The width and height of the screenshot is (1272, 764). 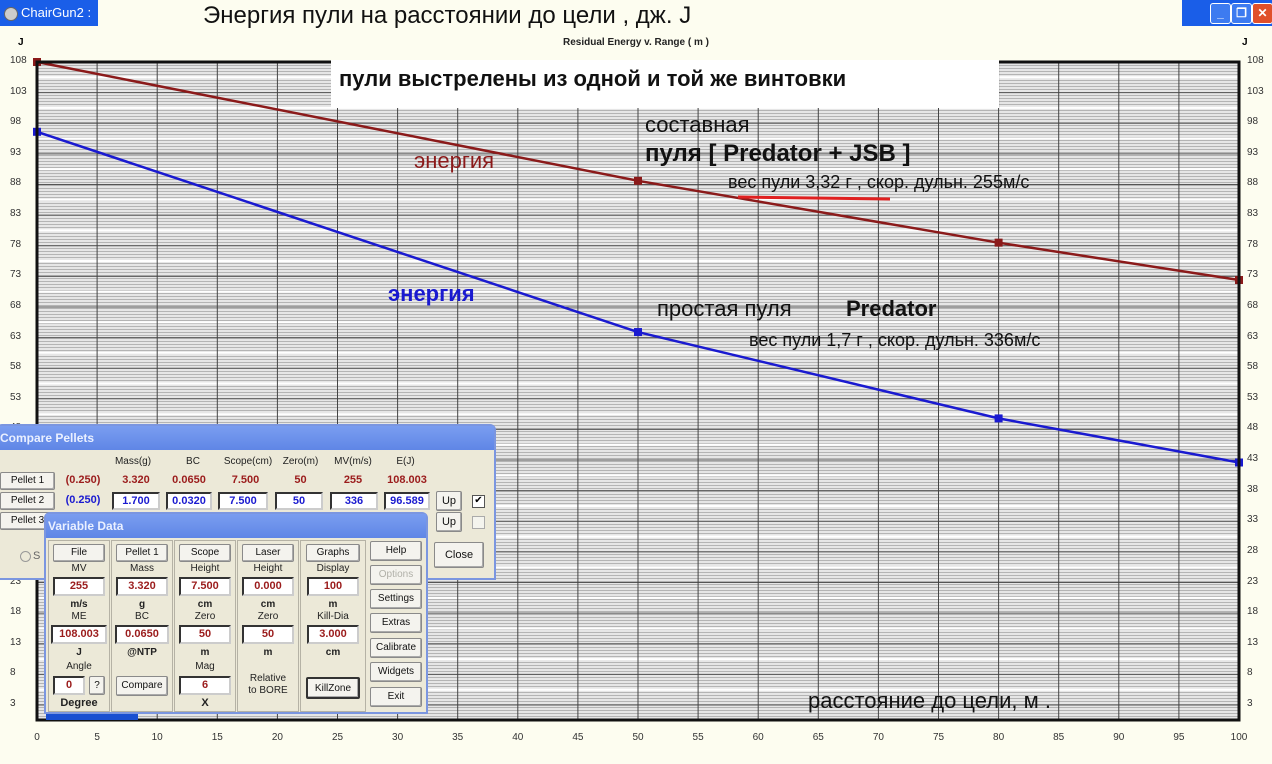 What do you see at coordinates (27, 501) in the screenshot?
I see `pellet2-button: Pellet 2` at bounding box center [27, 501].